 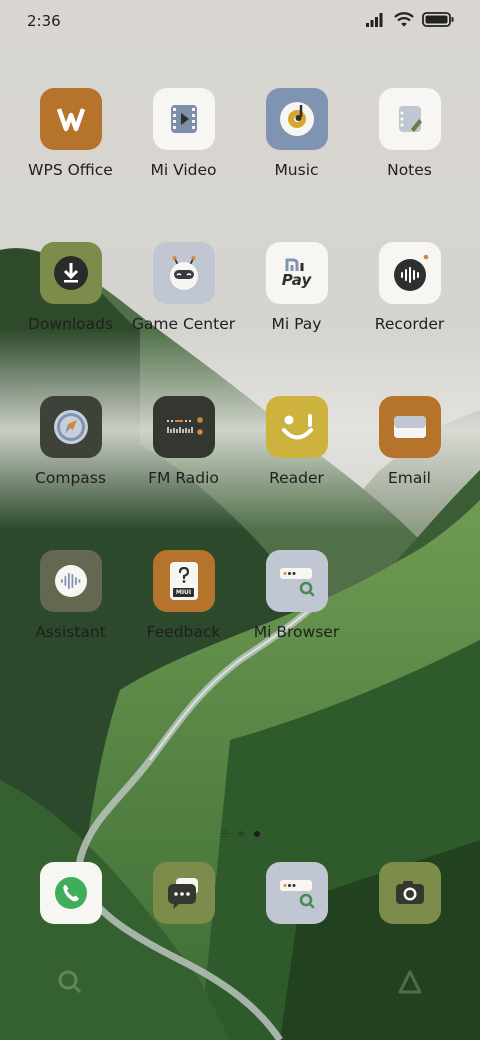 I want to click on battery-icon, so click(x=438, y=19).